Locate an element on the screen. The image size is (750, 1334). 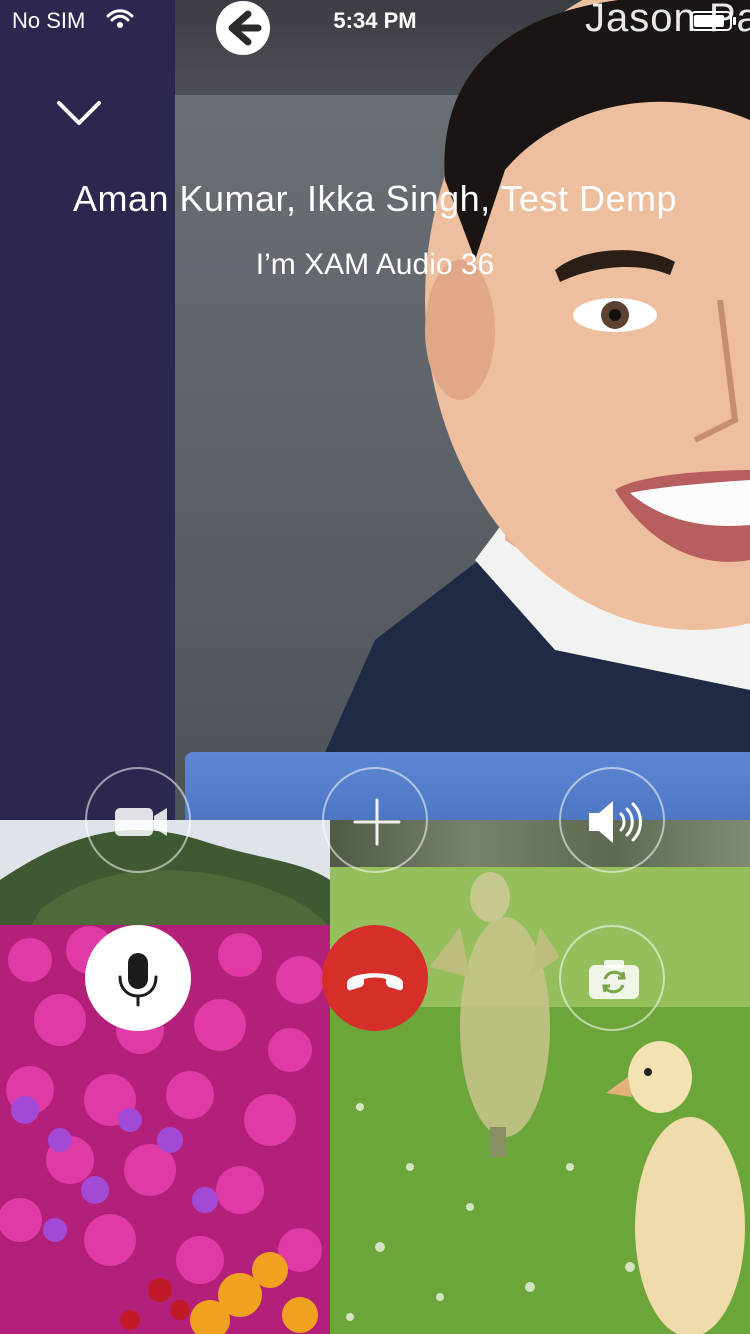
plus-icon is located at coordinates (377, 822).